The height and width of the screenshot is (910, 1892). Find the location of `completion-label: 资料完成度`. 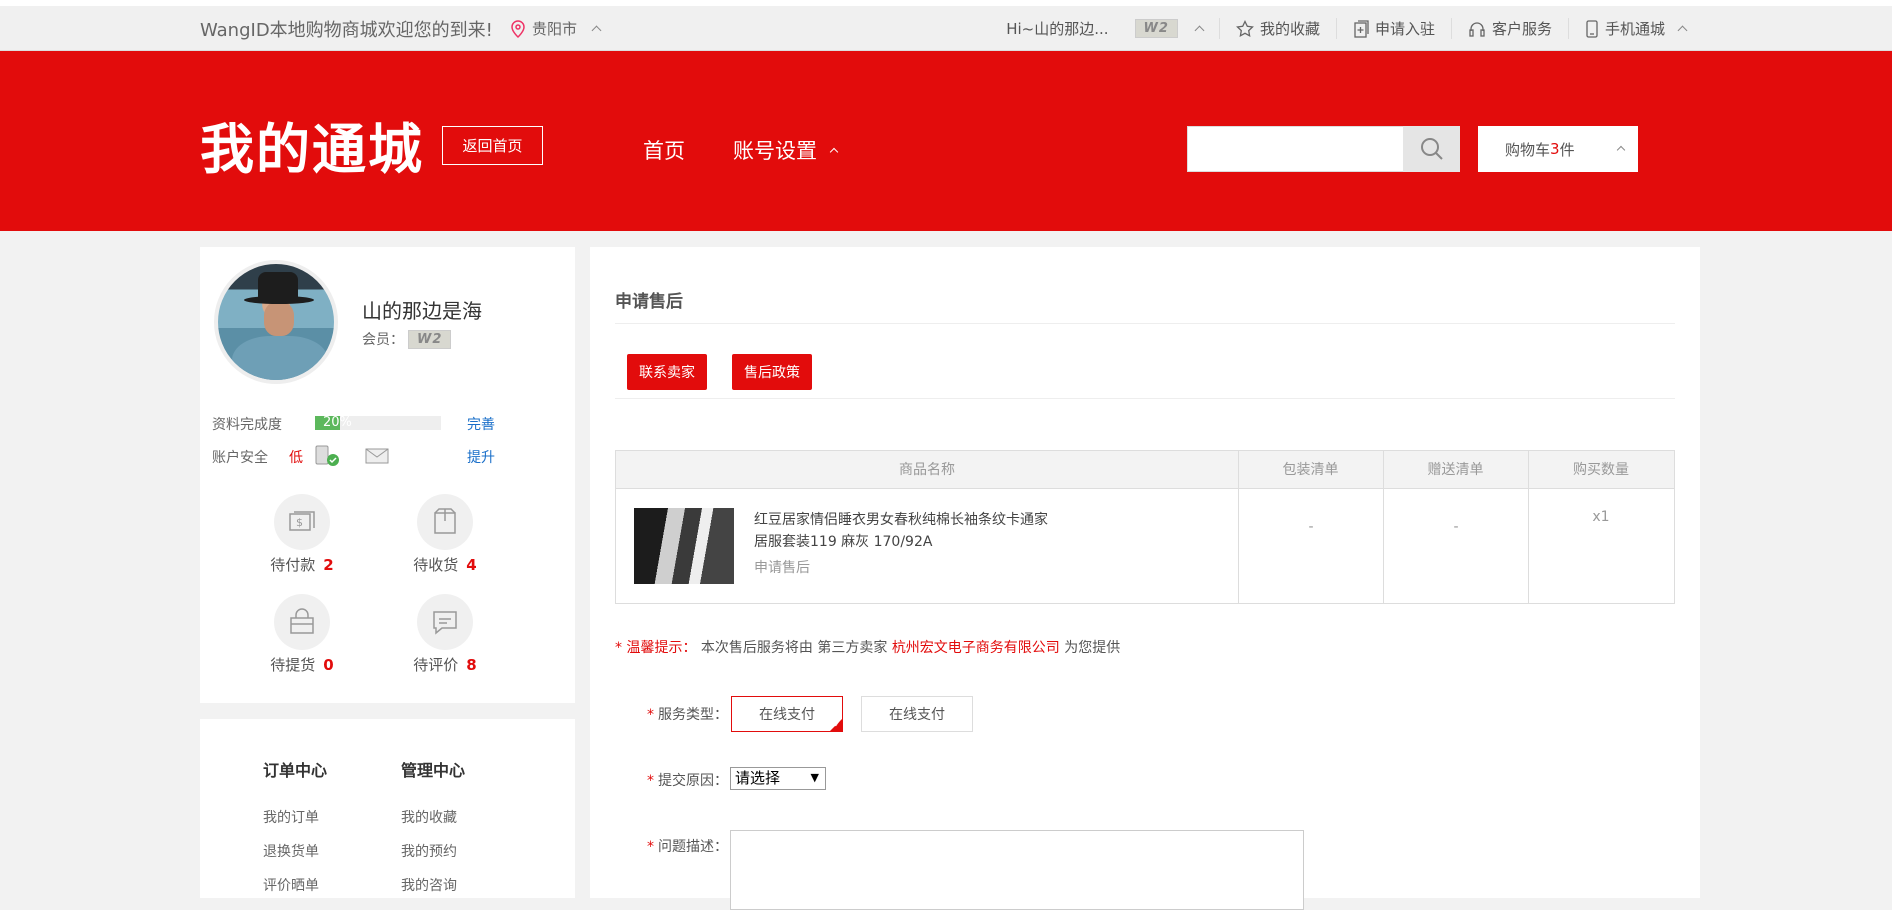

completion-label: 资料完成度 is located at coordinates (247, 425).